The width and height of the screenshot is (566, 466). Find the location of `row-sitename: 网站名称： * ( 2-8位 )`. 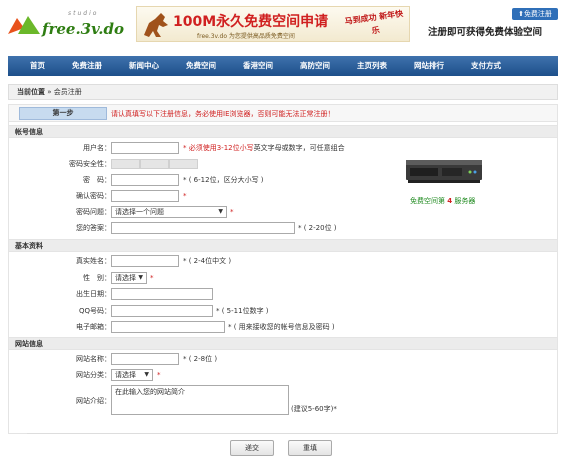

row-sitename: 网站名称： * ( 2-8位 ) is located at coordinates (283, 359).